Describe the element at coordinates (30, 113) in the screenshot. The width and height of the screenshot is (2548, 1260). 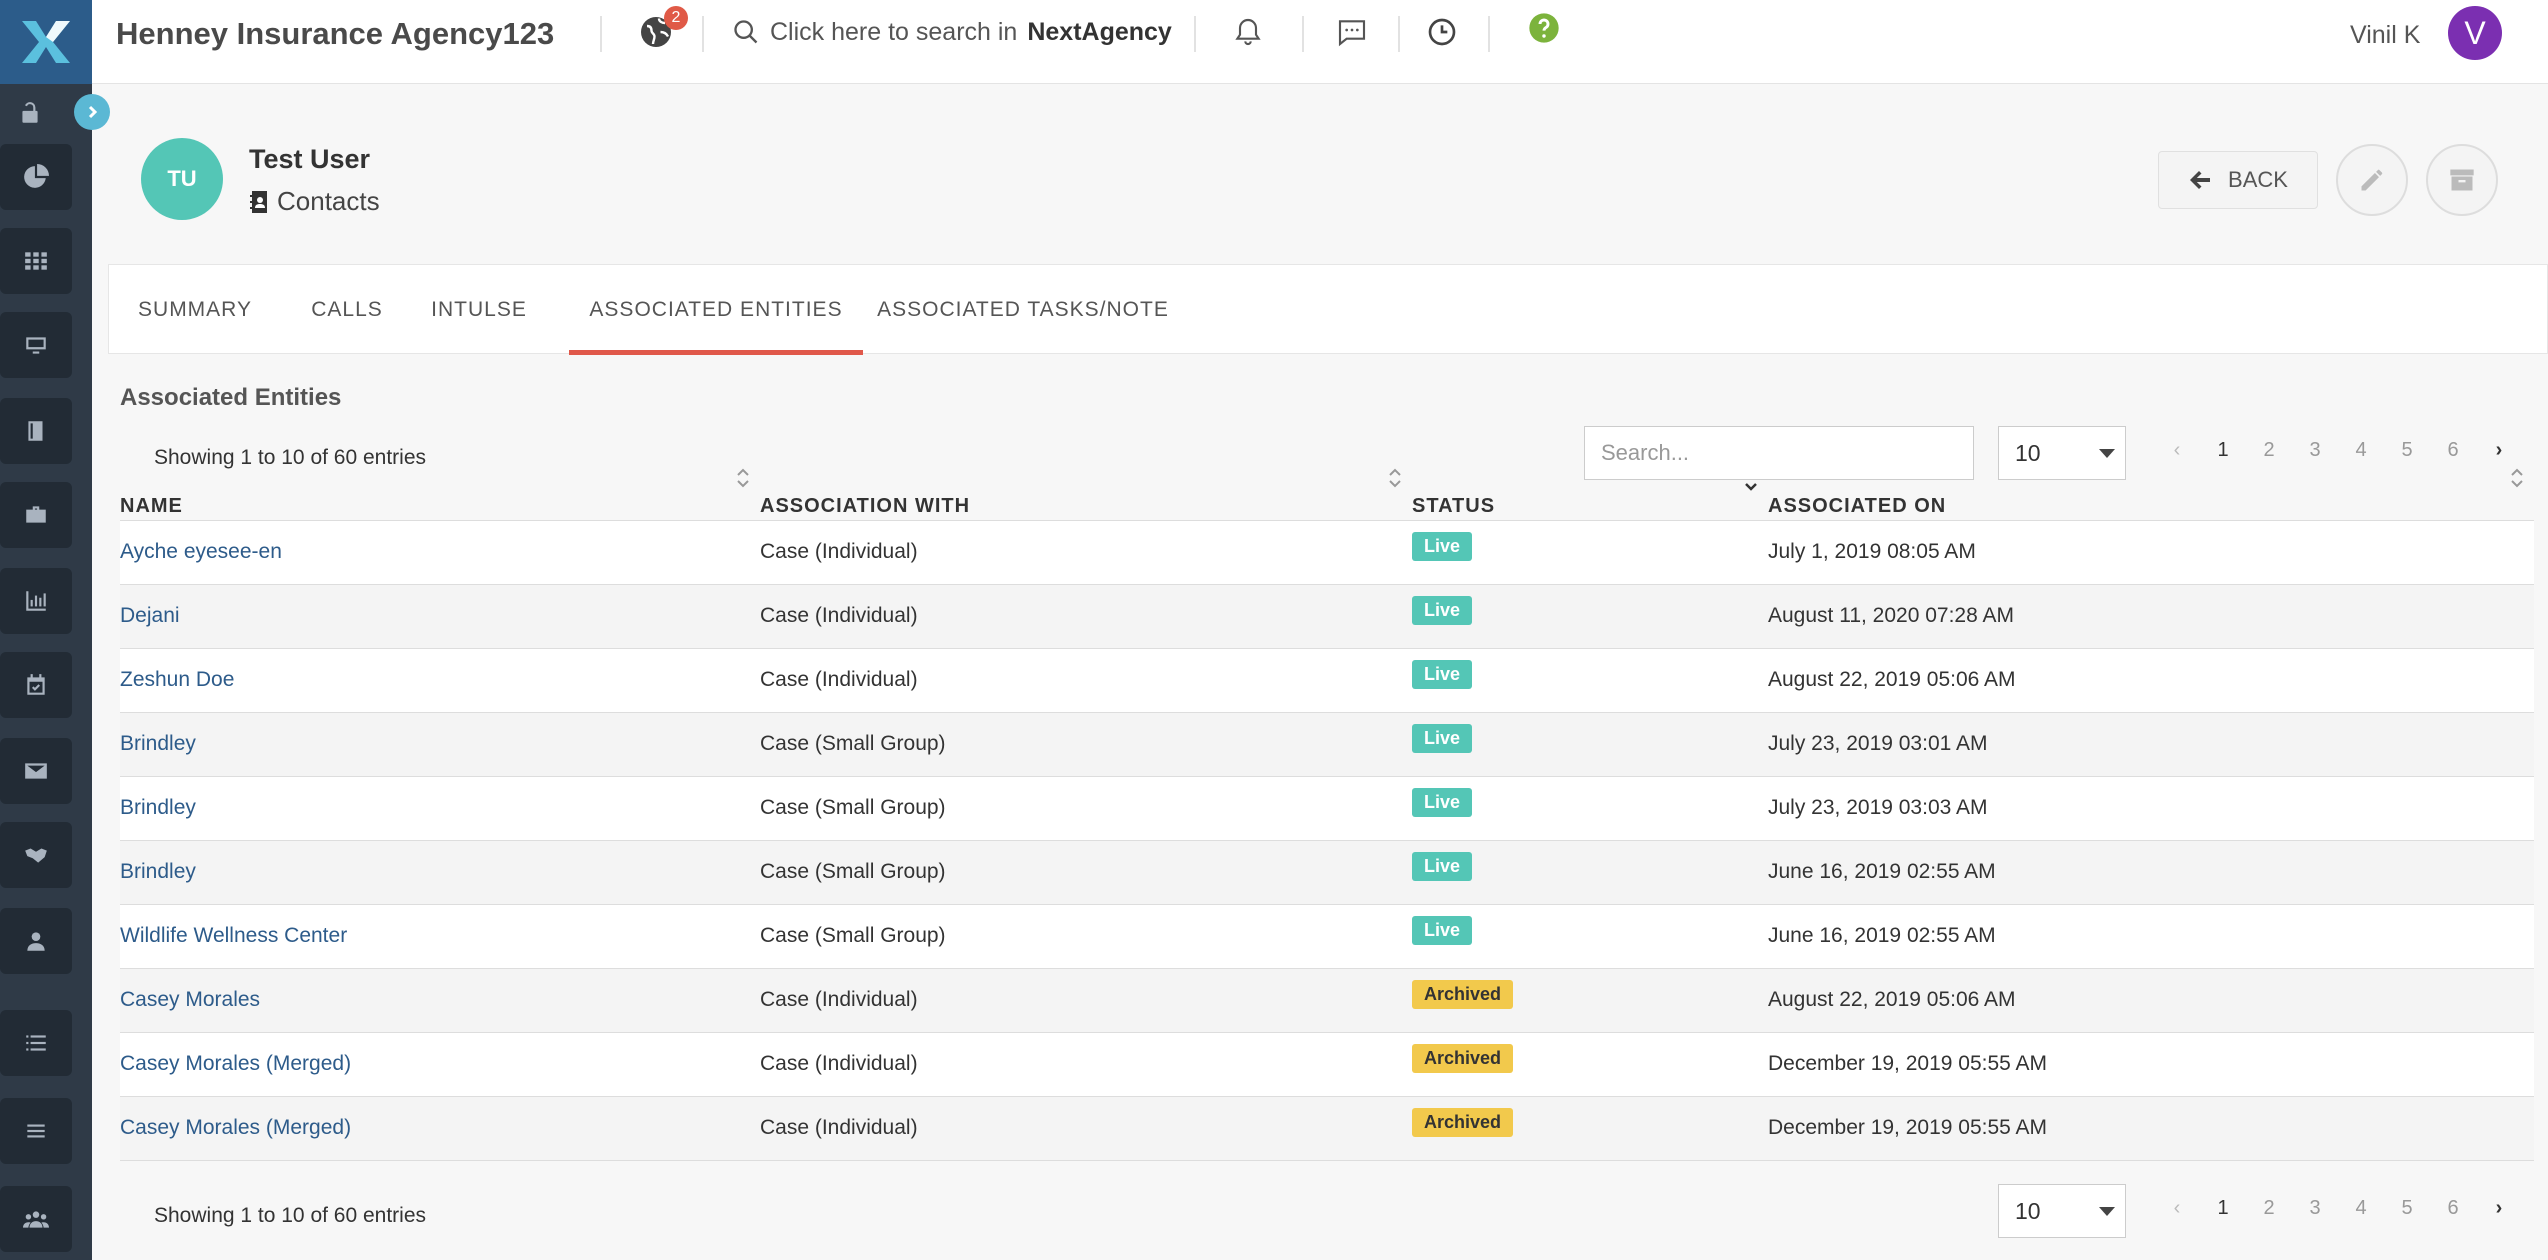
I see `lock-toggle` at that location.